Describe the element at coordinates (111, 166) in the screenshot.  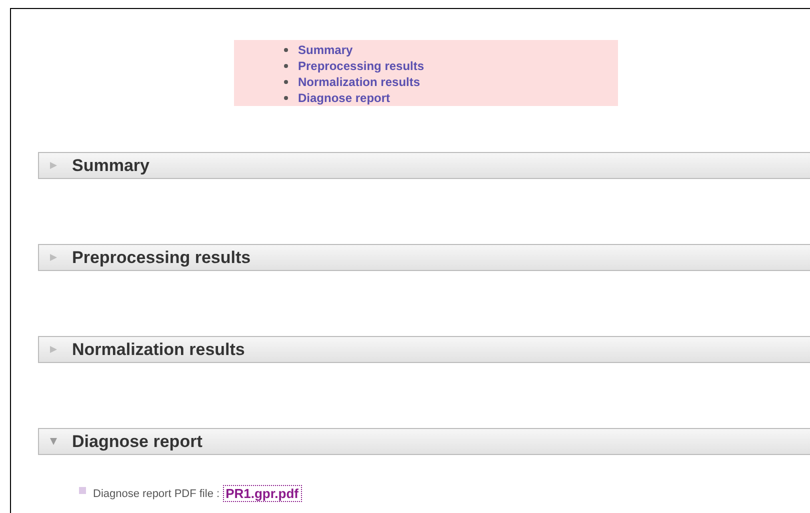
I see `section-title: Summary` at that location.